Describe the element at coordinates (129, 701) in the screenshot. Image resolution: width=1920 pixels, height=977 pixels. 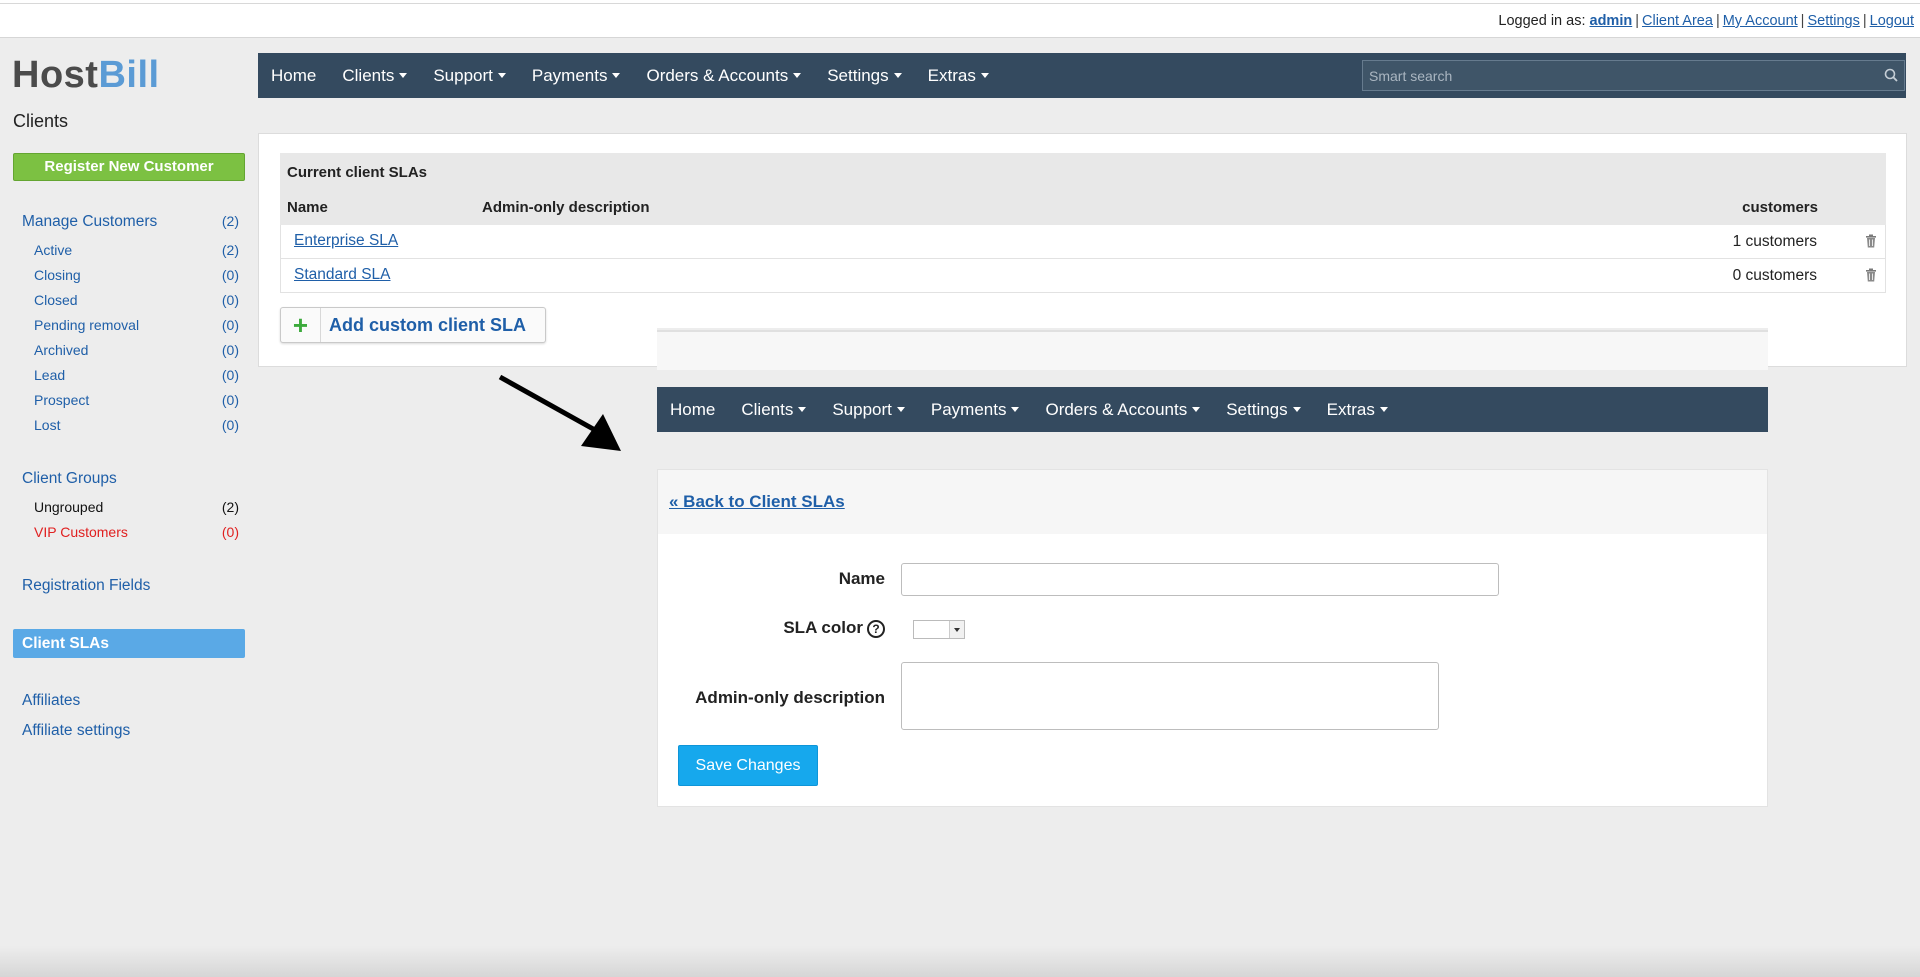
I see `sidebar-item-affiliates: Affiliates` at that location.